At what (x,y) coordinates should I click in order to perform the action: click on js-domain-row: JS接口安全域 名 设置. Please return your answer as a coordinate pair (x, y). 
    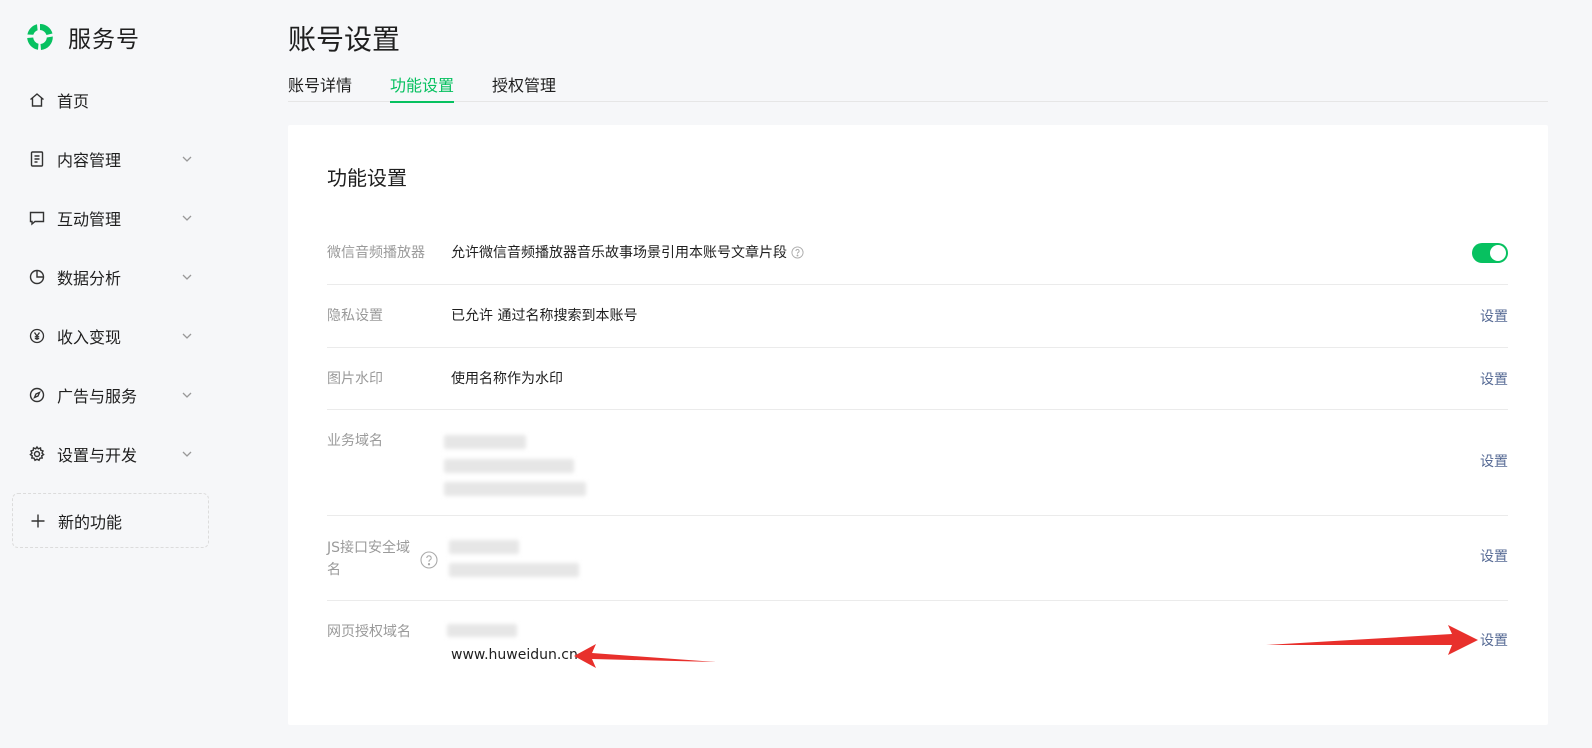
    Looking at the image, I should click on (917, 558).